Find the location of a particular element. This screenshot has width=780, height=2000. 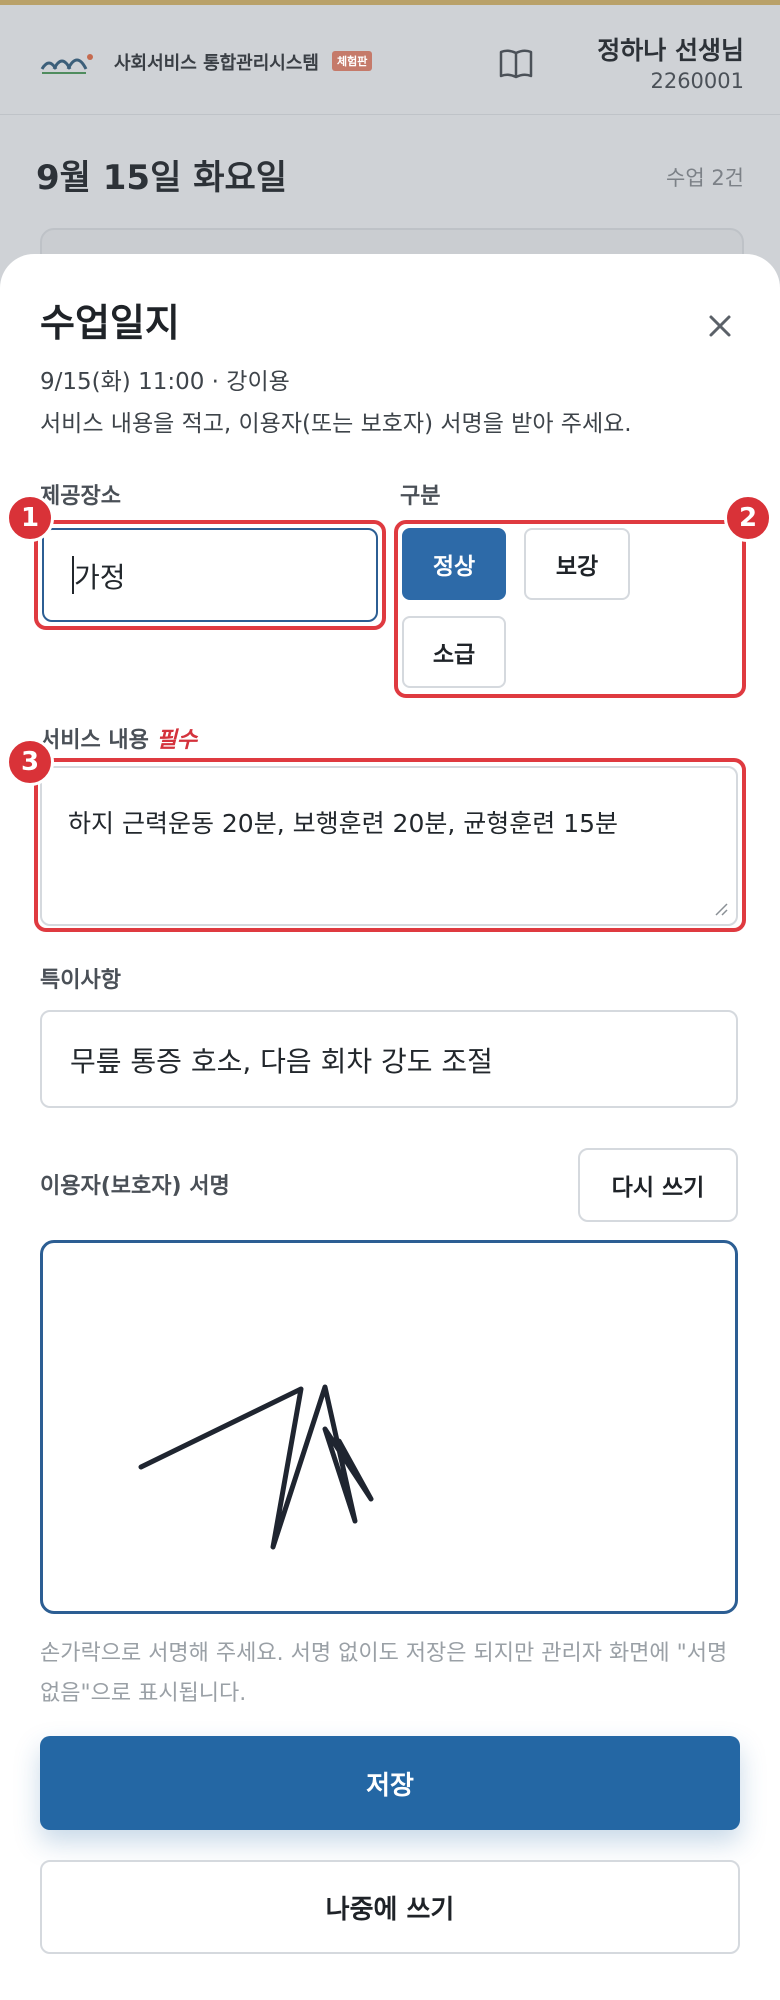

required-mark: 필수 is located at coordinates (177, 740).